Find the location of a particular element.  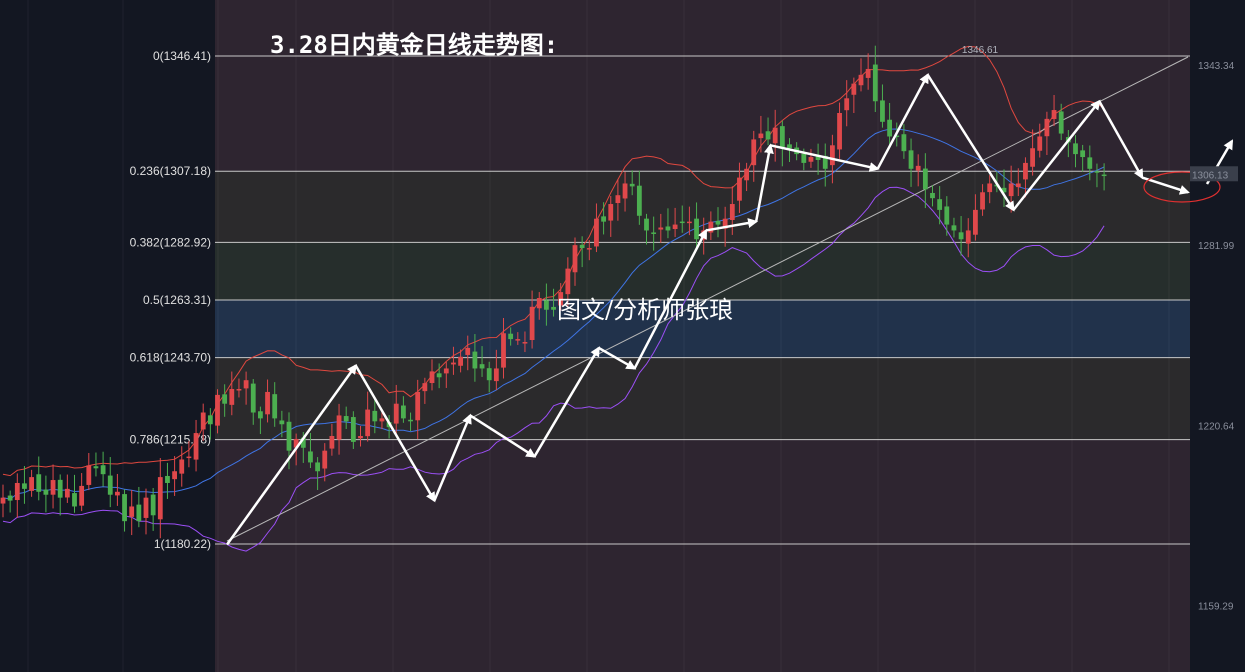

price-axis-label-1: 1281.99 is located at coordinates (1216, 246).